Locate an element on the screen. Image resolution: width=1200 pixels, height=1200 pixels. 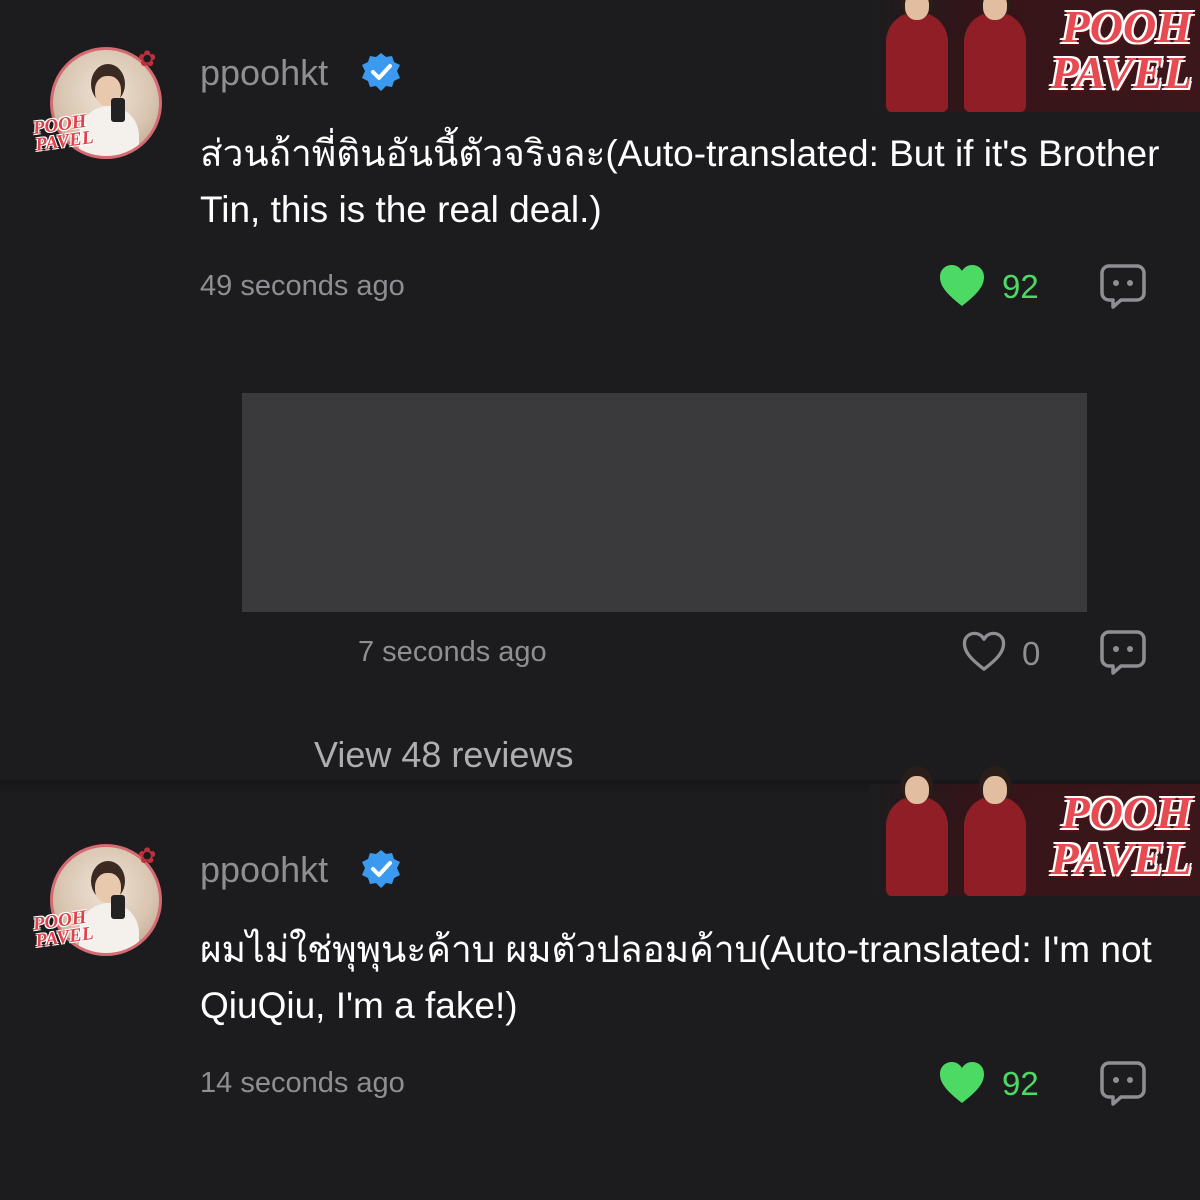
reply-timestamp: 7 seconds ago is located at coordinates (452, 652).